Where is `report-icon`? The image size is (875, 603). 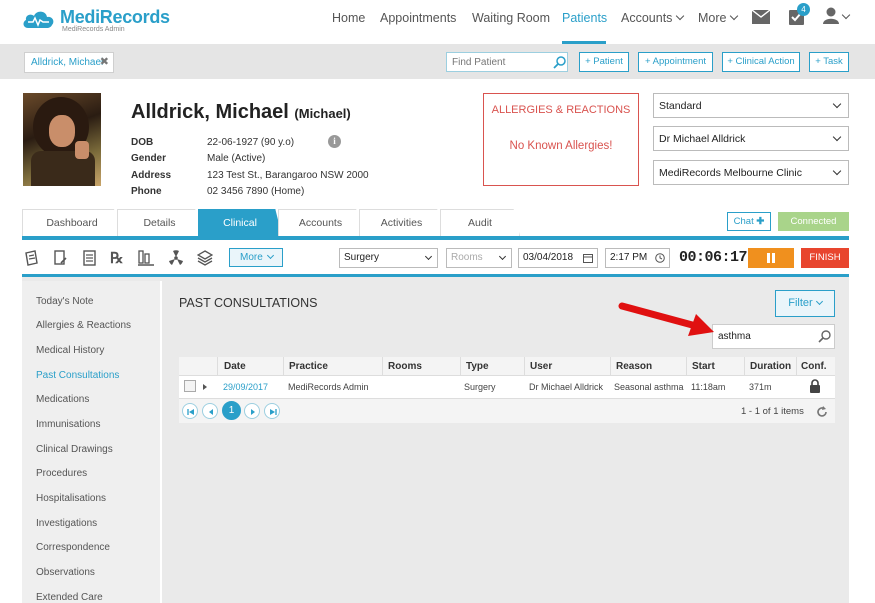
report-icon is located at coordinates (90, 258).